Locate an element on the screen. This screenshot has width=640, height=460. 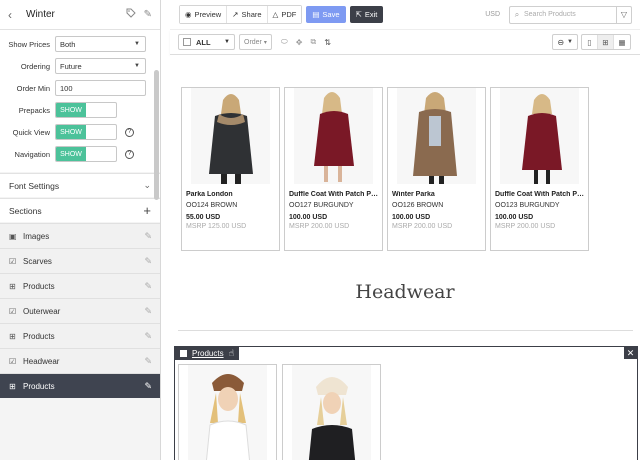
order-dropdown: Order ▾ is located at coordinates (255, 42).